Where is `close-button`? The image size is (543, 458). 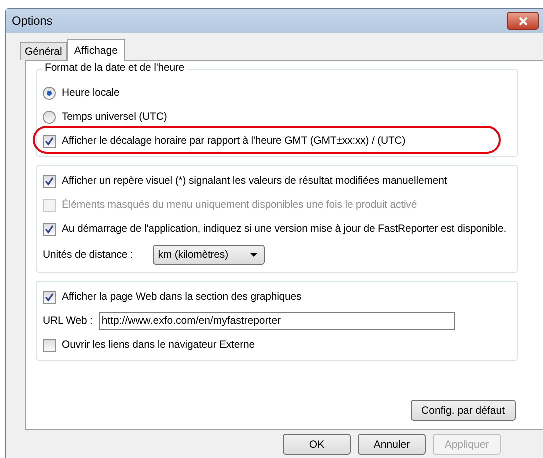
close-button is located at coordinates (523, 21).